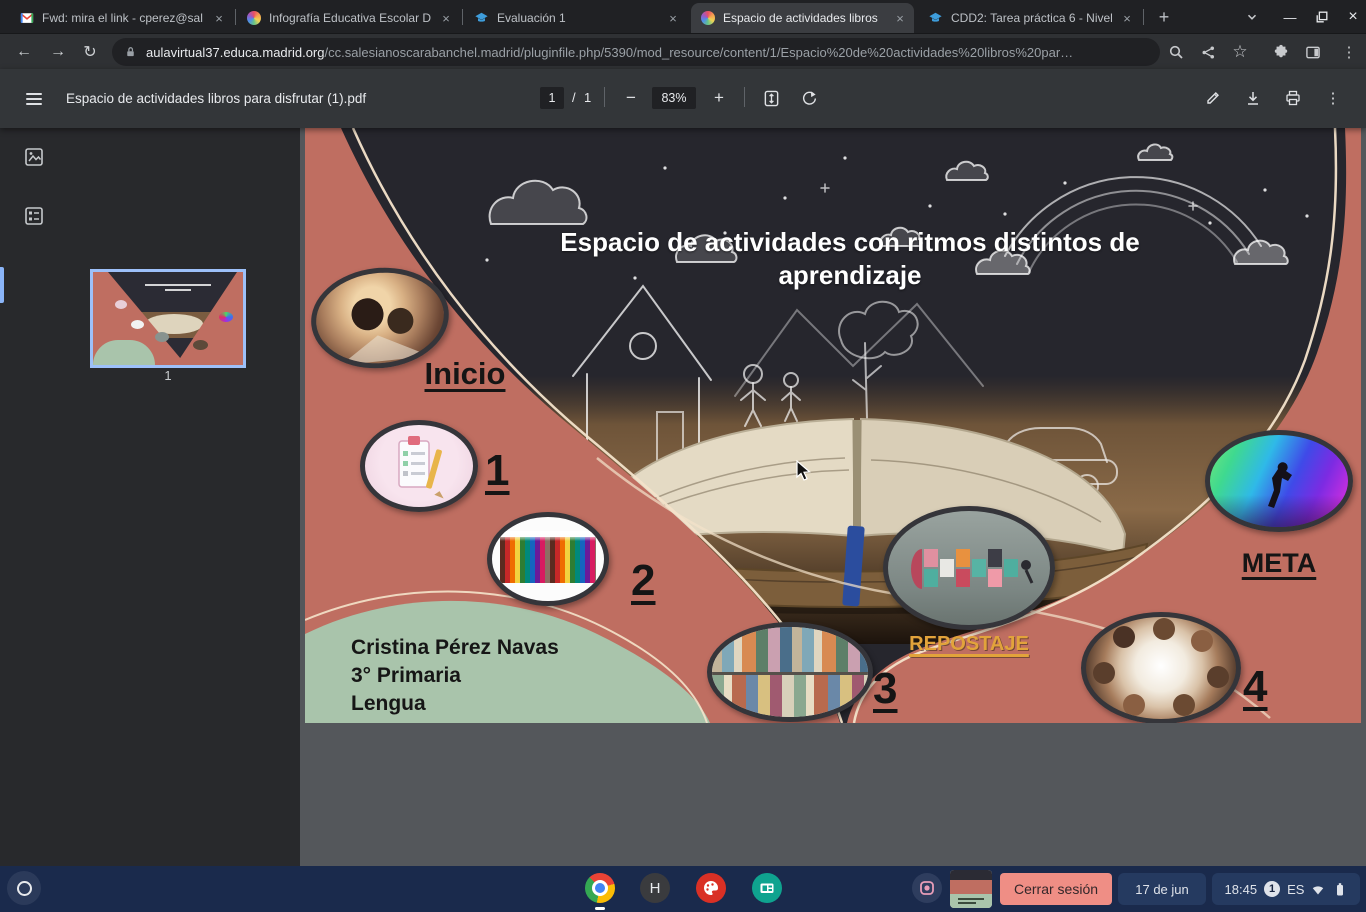  What do you see at coordinates (927, 888) in the screenshot?
I see `screen-capture-icon` at bounding box center [927, 888].